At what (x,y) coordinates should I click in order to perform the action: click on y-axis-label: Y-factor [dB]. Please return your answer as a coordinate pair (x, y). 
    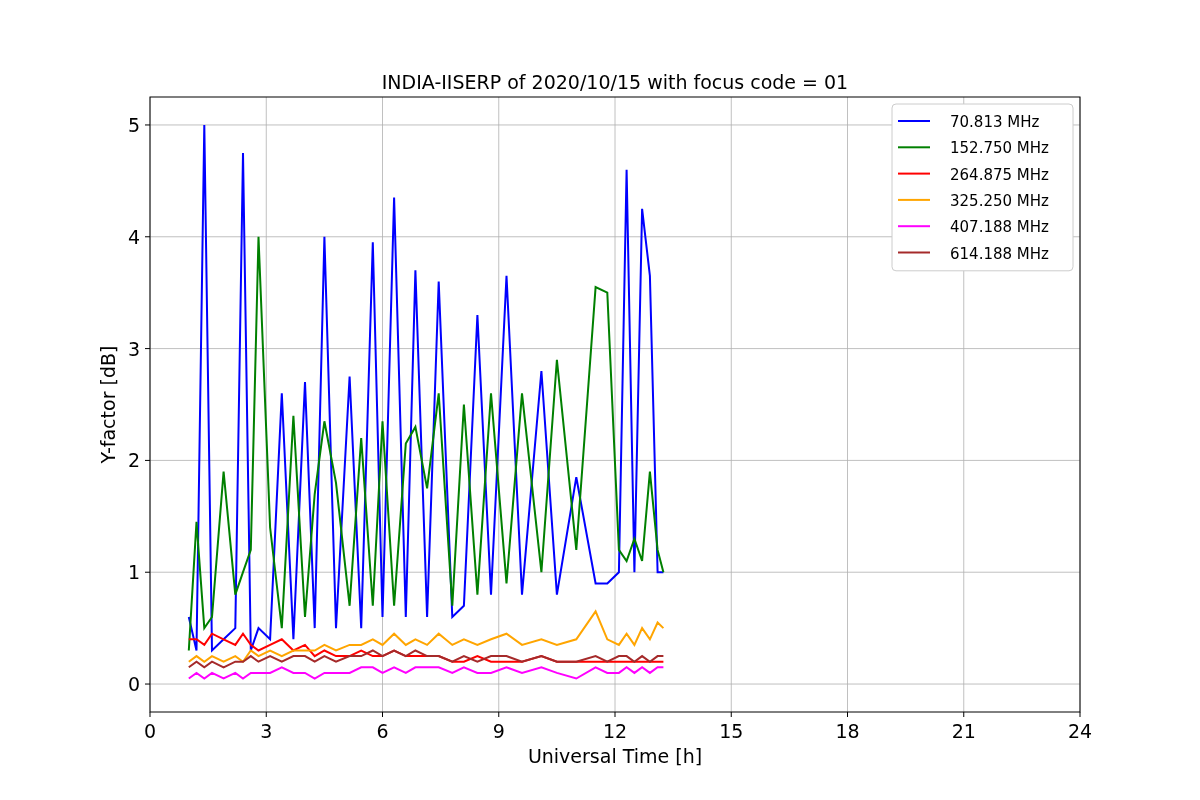
    Looking at the image, I should click on (108, 404).